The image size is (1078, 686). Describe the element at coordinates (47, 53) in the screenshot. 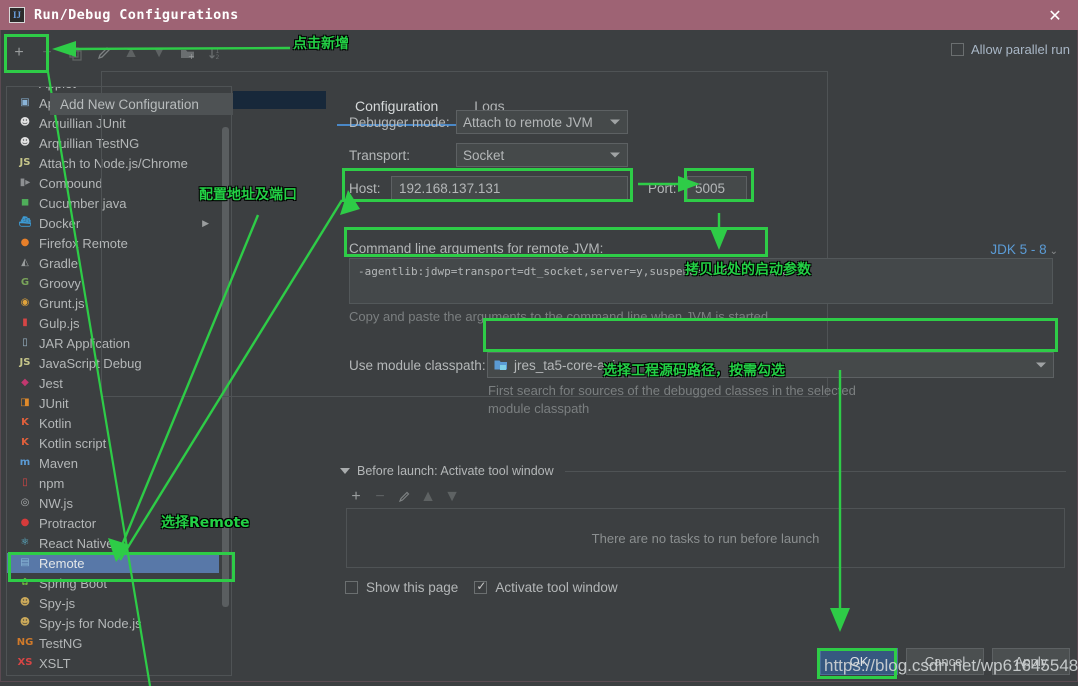

I see `remove-configuration-button: −` at that location.